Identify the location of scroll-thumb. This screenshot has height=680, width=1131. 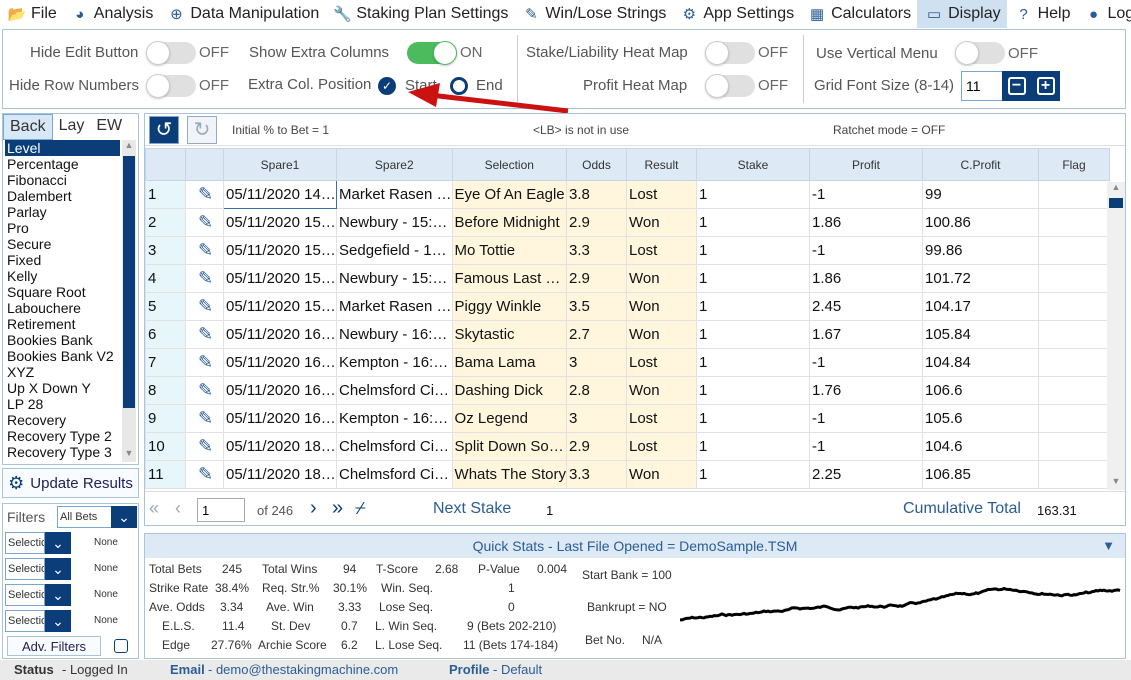
(1116, 203).